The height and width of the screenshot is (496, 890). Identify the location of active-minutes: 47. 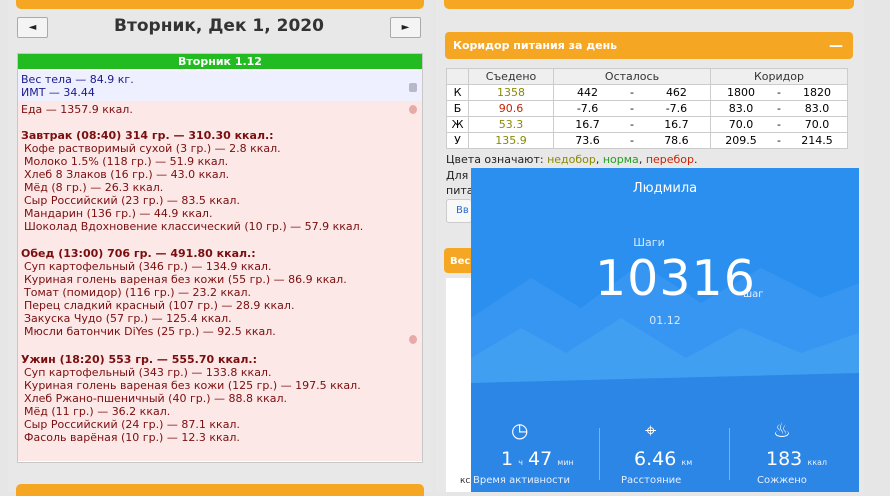
(540, 459).